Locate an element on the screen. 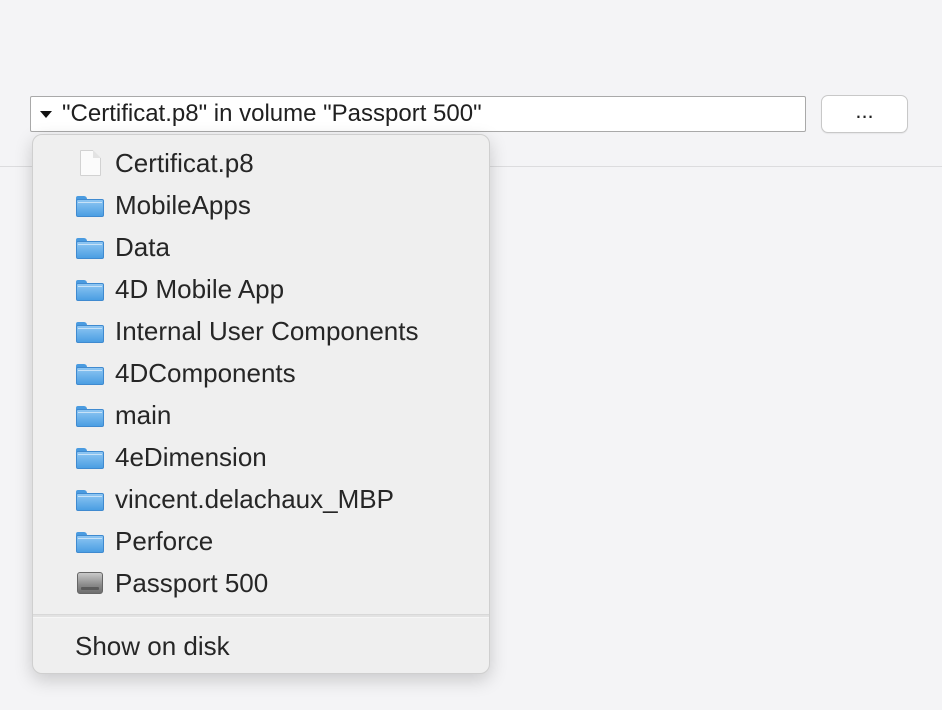  show-on-disk-label: Show on disk is located at coordinates (152, 645).